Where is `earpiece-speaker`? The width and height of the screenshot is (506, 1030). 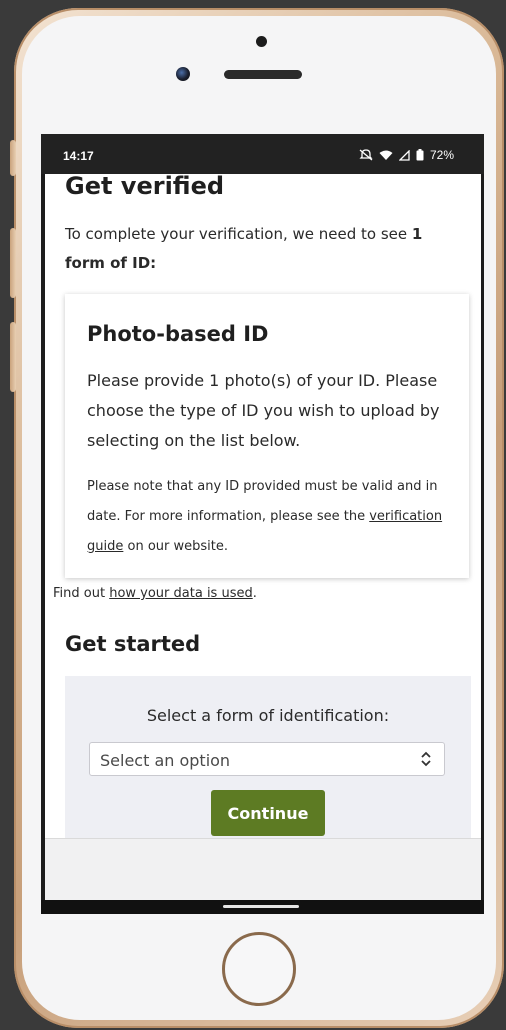 earpiece-speaker is located at coordinates (263, 74).